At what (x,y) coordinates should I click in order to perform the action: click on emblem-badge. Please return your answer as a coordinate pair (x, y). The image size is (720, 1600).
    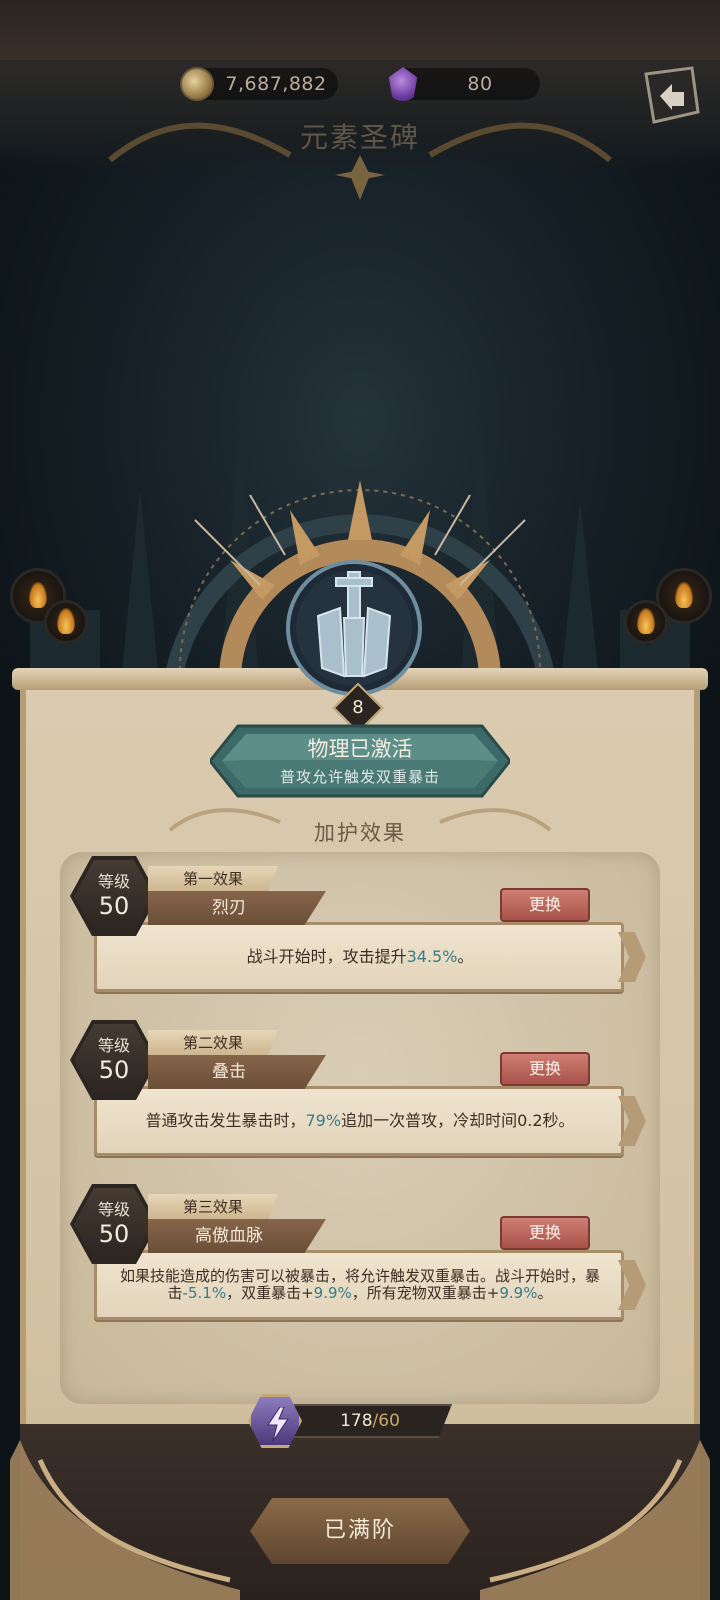
    Looking at the image, I should click on (354, 628).